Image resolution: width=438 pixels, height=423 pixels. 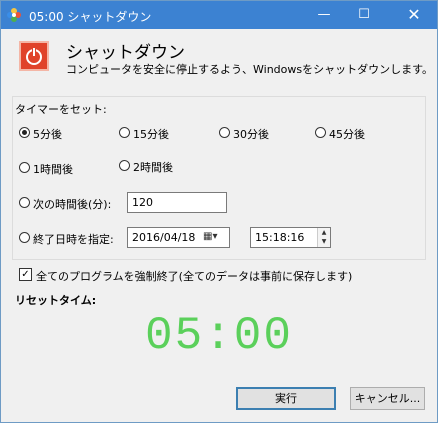 What do you see at coordinates (151, 134) in the screenshot?
I see `radio-15min-label: 15分後` at bounding box center [151, 134].